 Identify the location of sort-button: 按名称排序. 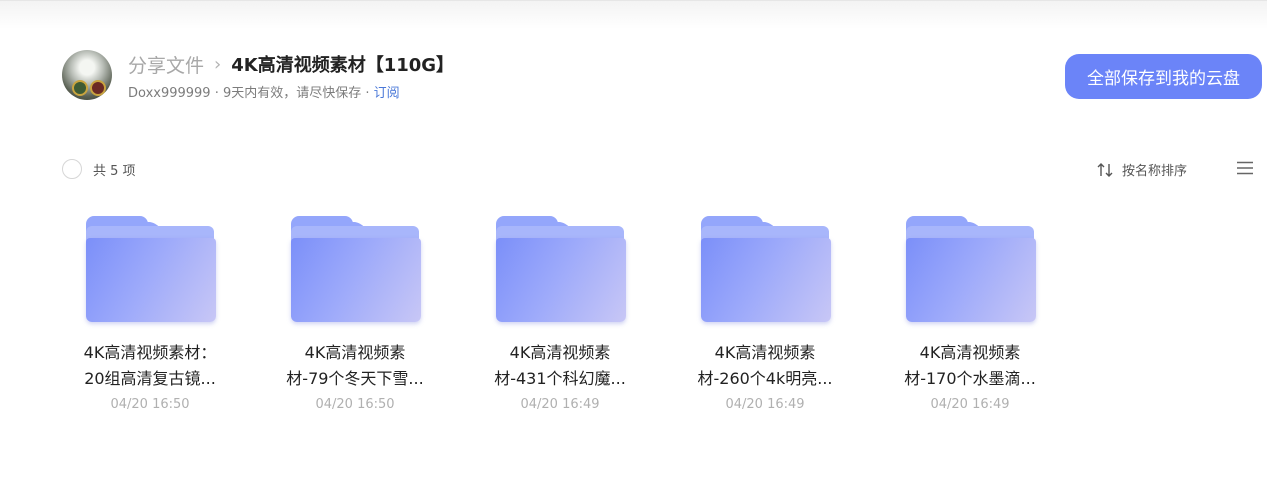
(1142, 169).